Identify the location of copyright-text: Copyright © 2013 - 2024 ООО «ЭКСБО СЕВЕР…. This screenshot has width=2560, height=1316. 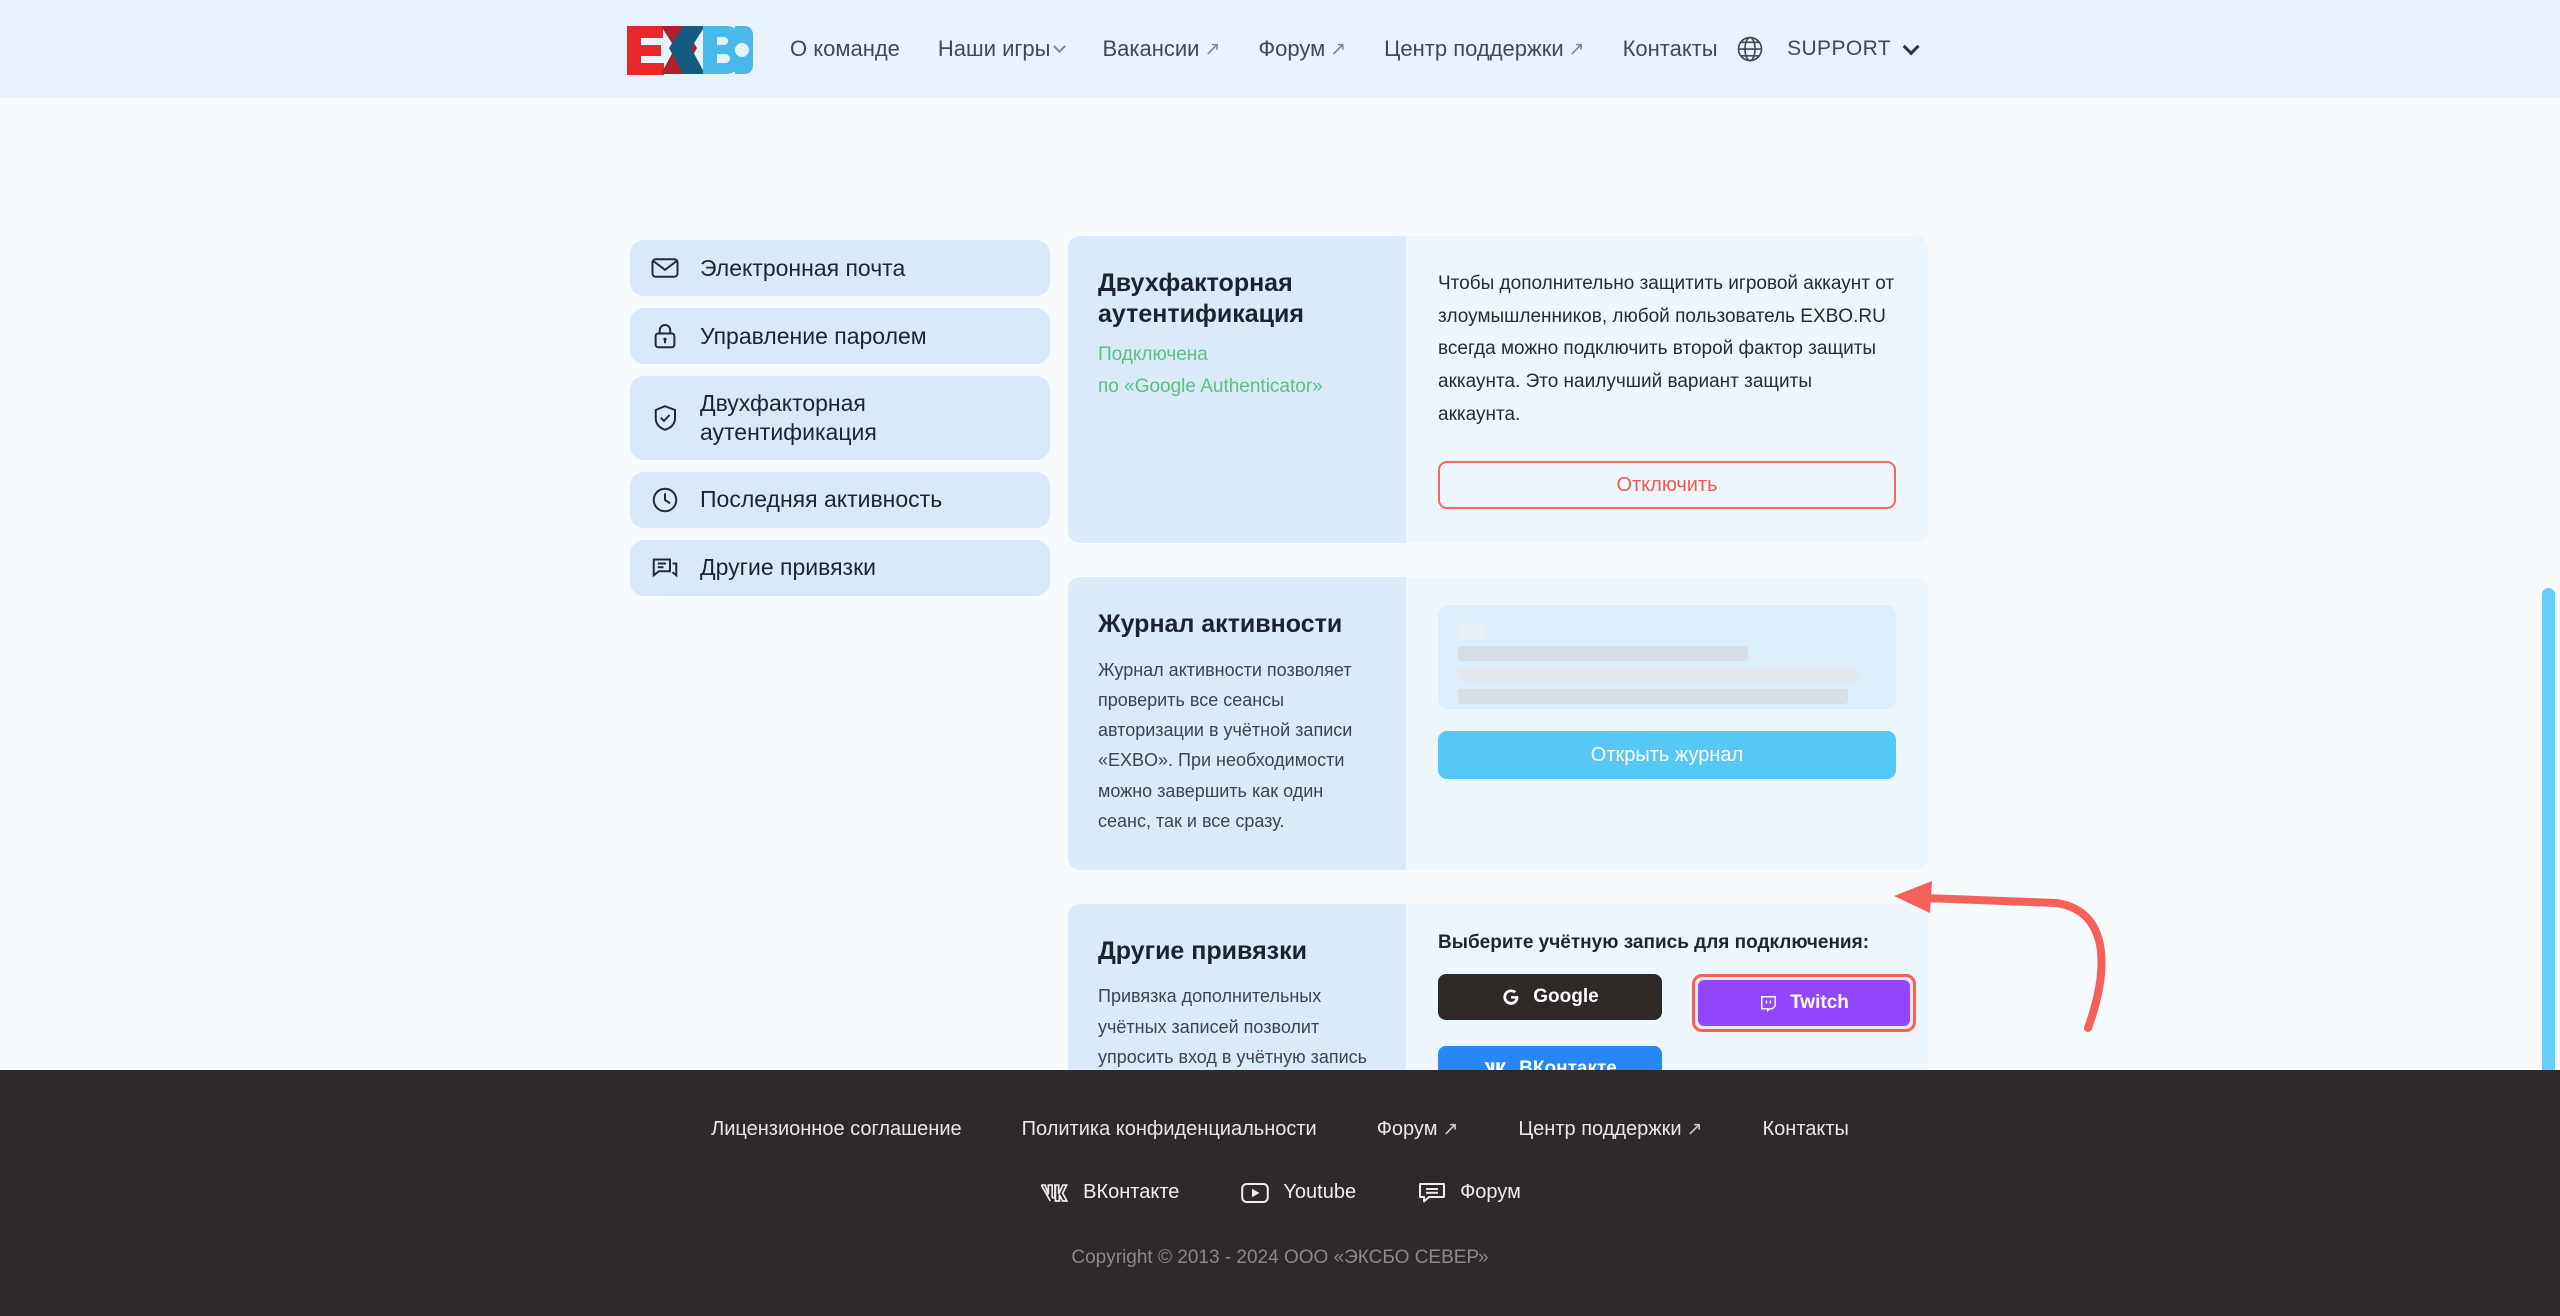
(1280, 1257).